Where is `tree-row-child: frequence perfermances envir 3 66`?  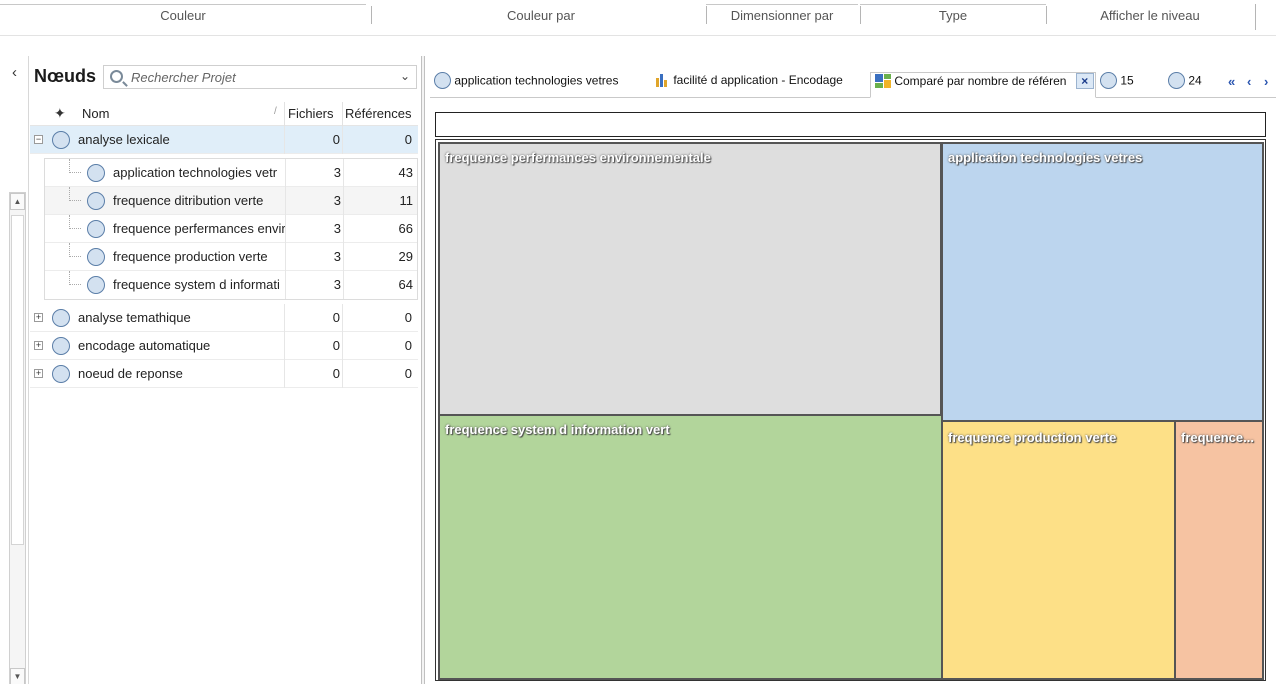 tree-row-child: frequence perfermances envir 3 66 is located at coordinates (231, 229).